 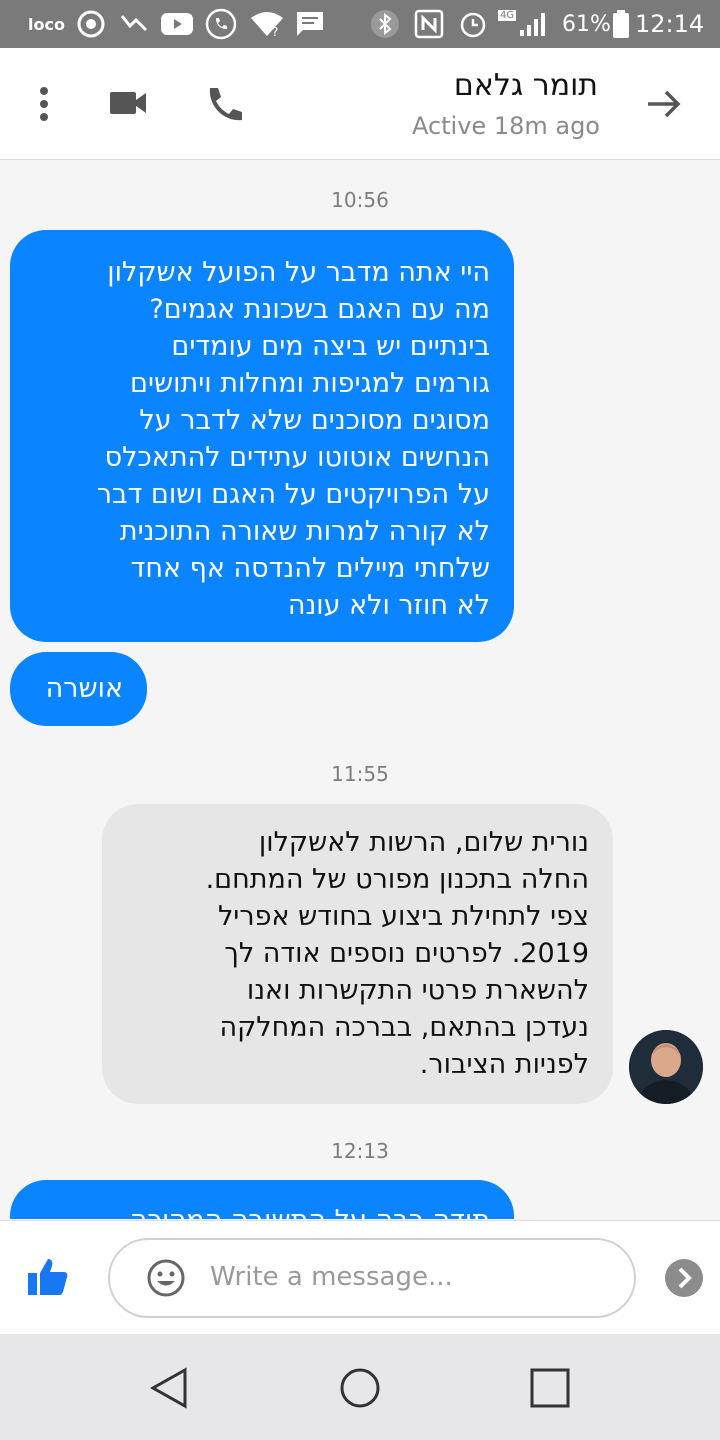 What do you see at coordinates (504, 1064) in the screenshot?
I see `message-line: לפניות הציבור.` at bounding box center [504, 1064].